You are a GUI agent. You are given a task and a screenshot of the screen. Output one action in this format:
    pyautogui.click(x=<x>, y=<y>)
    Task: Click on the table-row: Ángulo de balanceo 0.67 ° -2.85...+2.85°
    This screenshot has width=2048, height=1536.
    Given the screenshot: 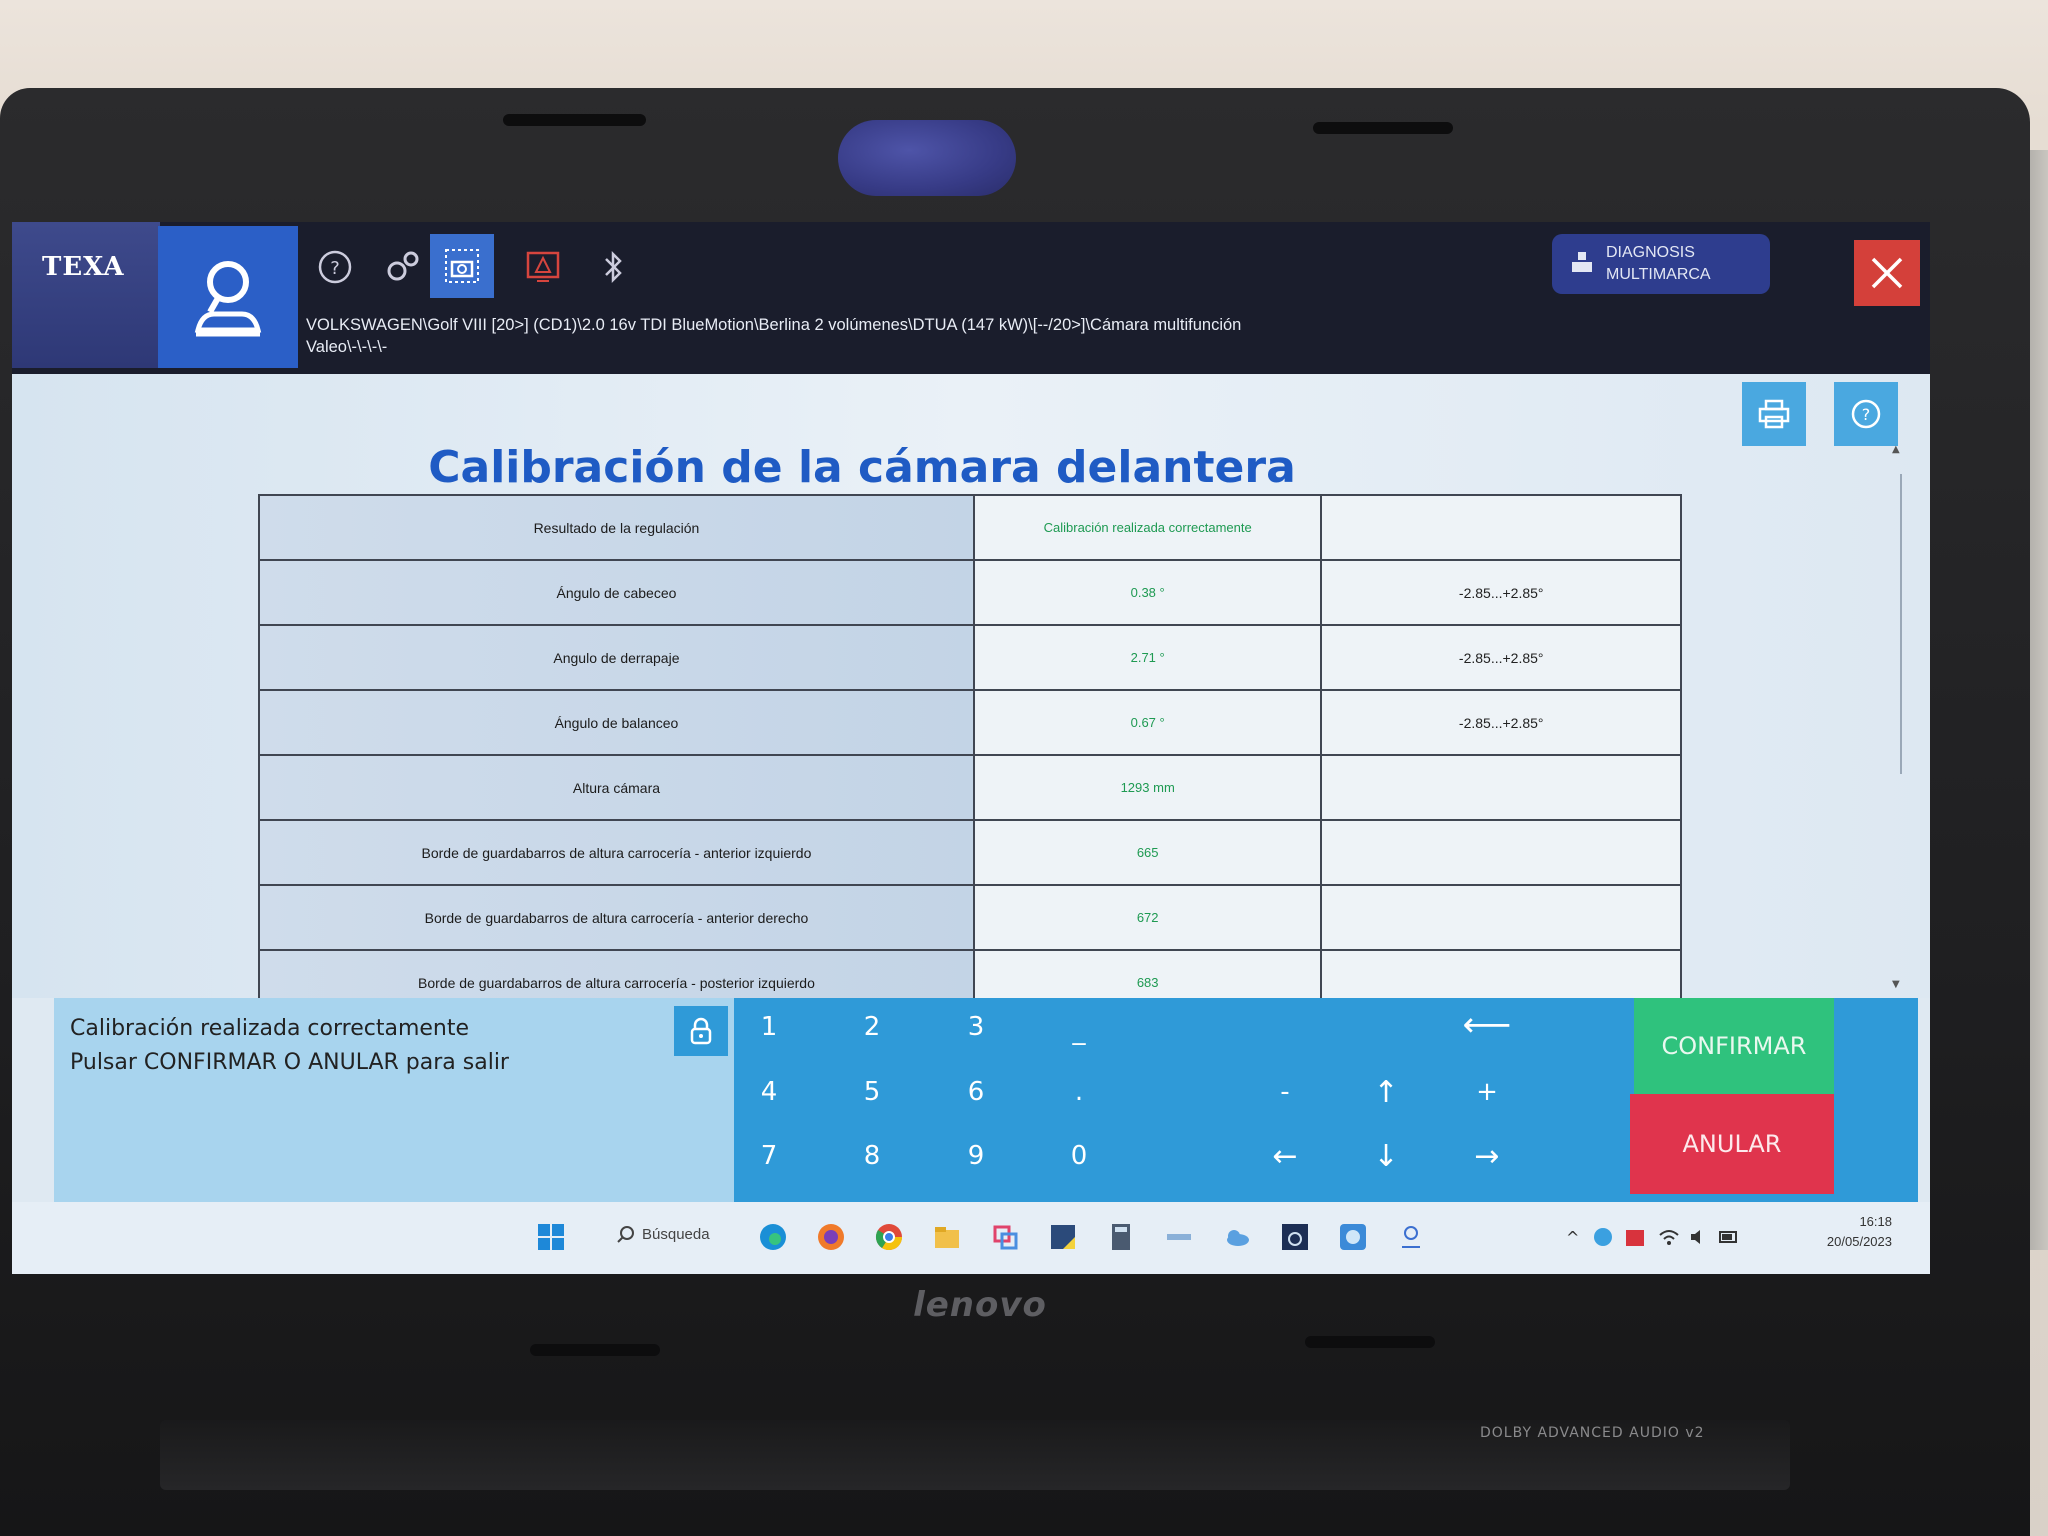 What is the action you would take?
    pyautogui.click(x=970, y=722)
    